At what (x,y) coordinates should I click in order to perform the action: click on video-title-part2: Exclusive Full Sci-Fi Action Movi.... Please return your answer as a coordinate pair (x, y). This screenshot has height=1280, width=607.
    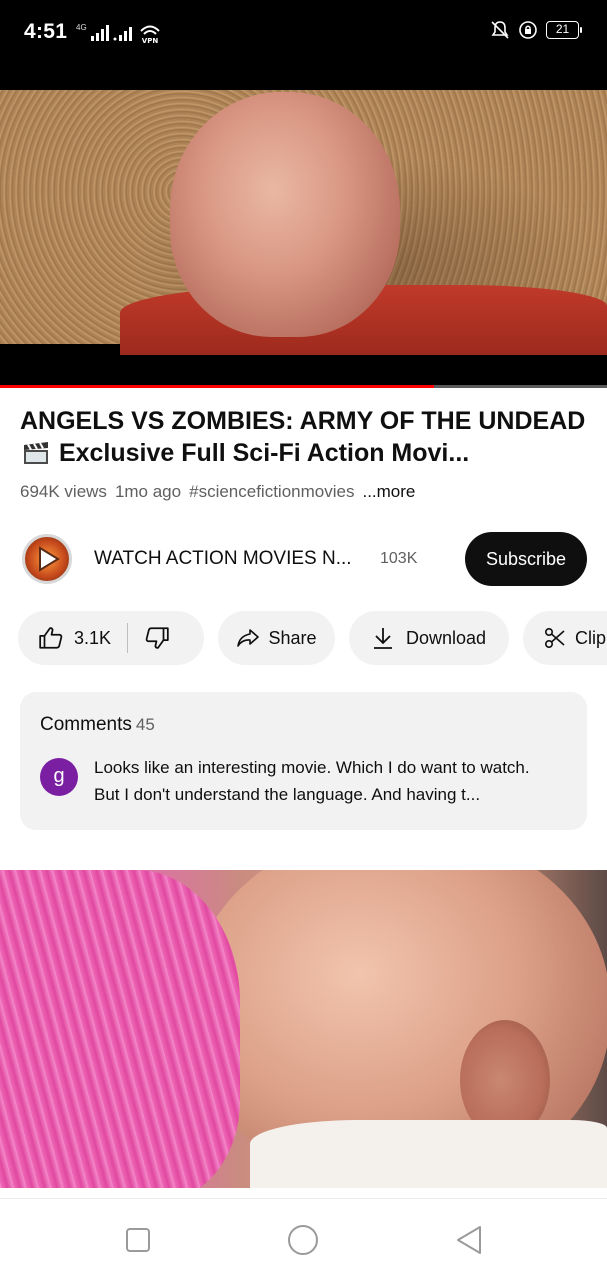
    Looking at the image, I should click on (264, 453).